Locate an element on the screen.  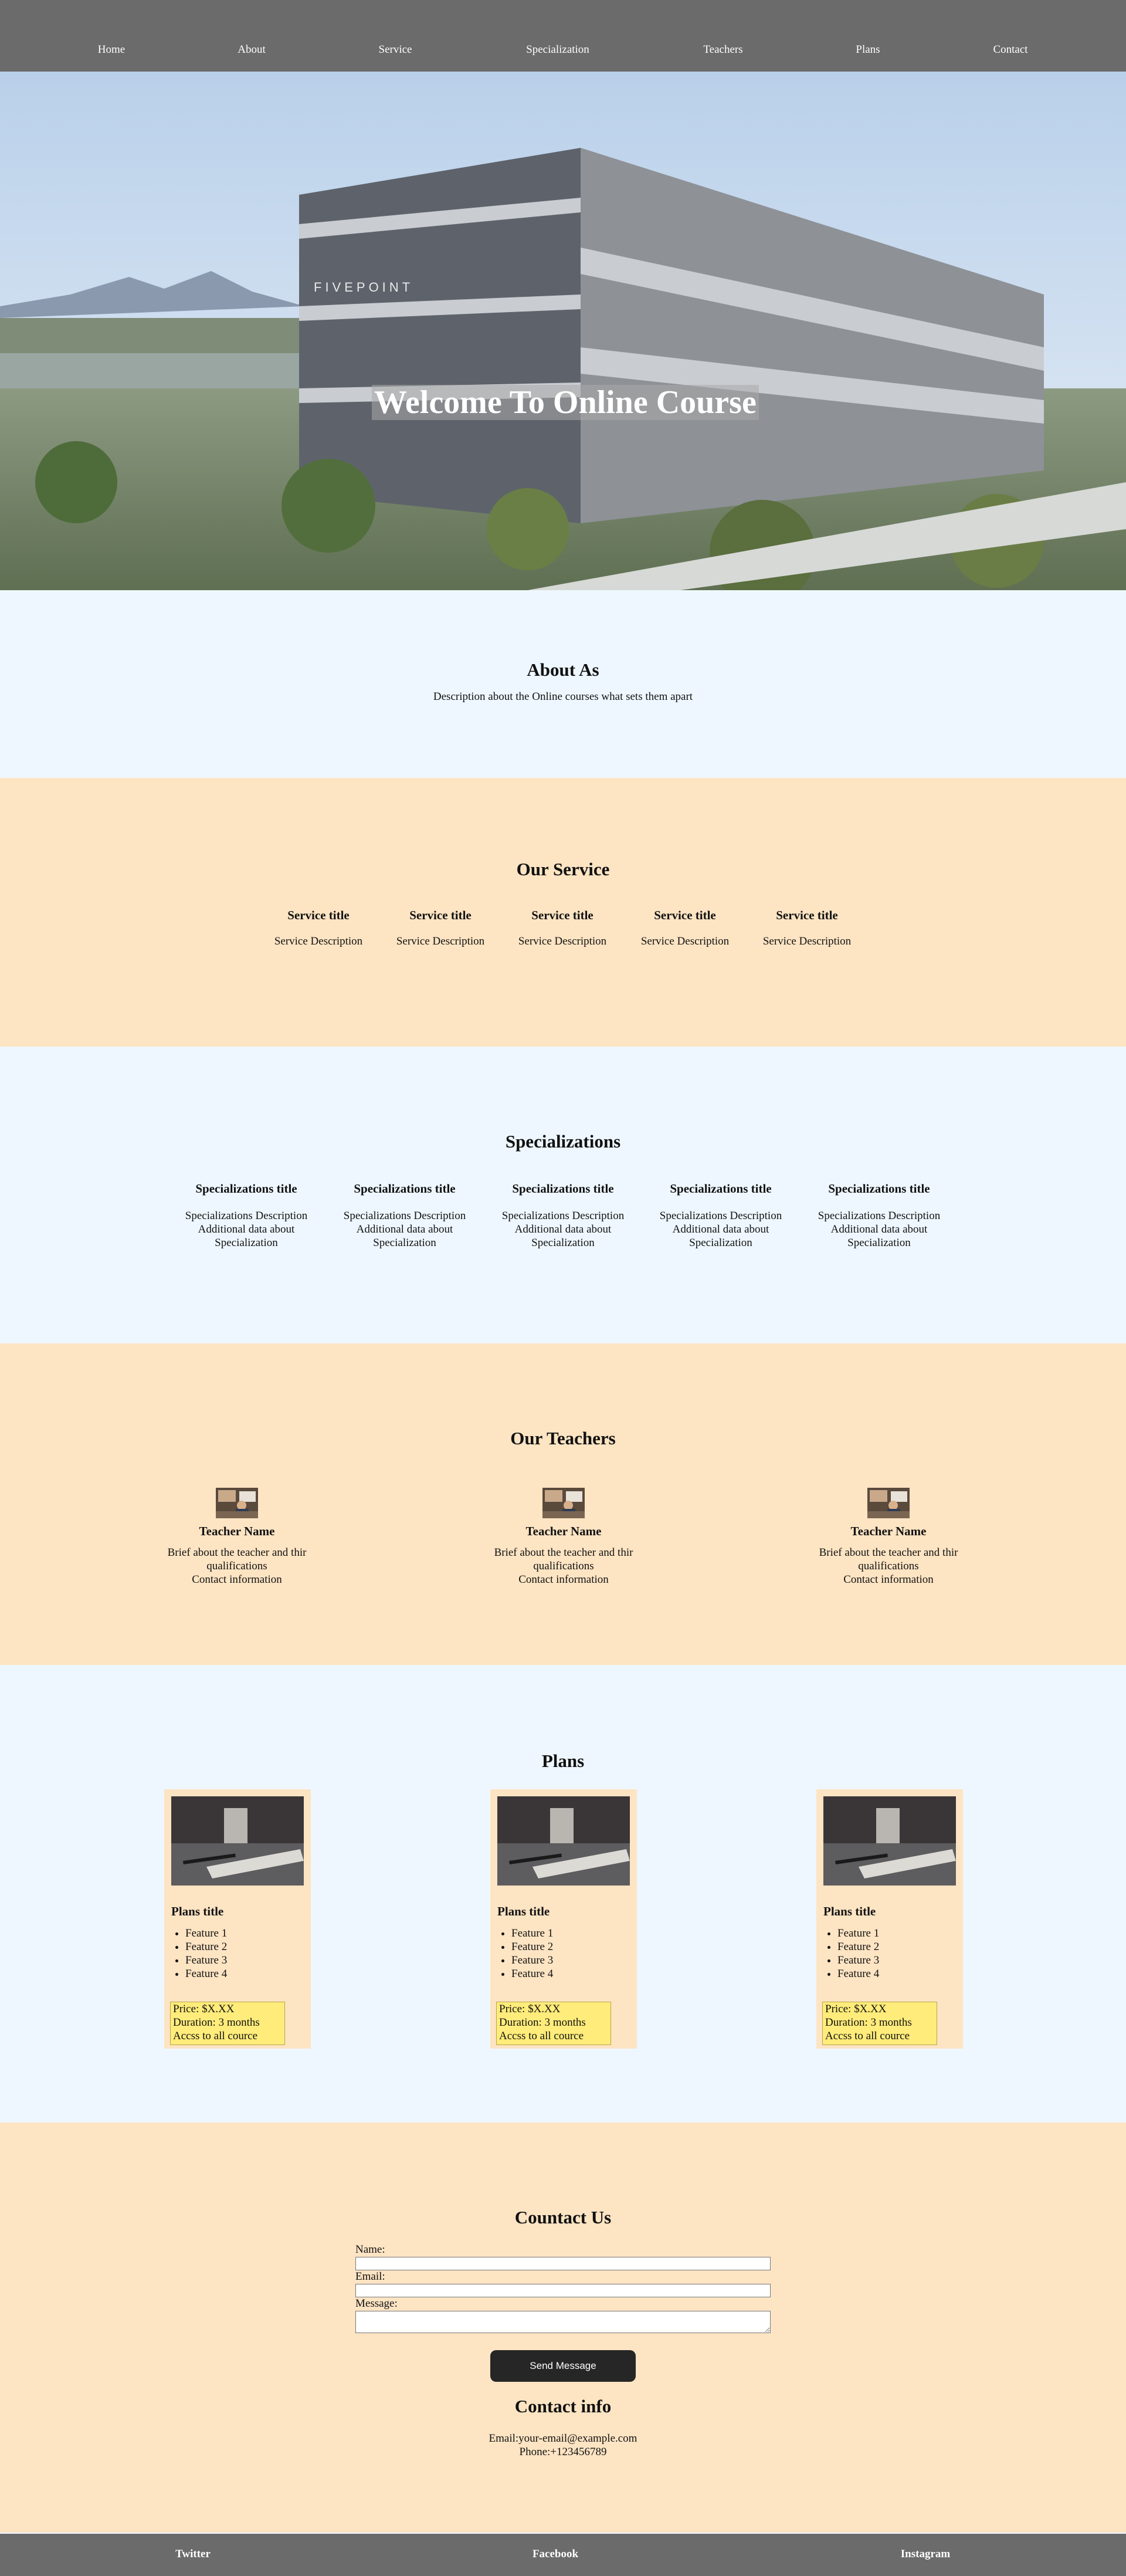
plan-feature: Feature 3 is located at coordinates (206, 1960).